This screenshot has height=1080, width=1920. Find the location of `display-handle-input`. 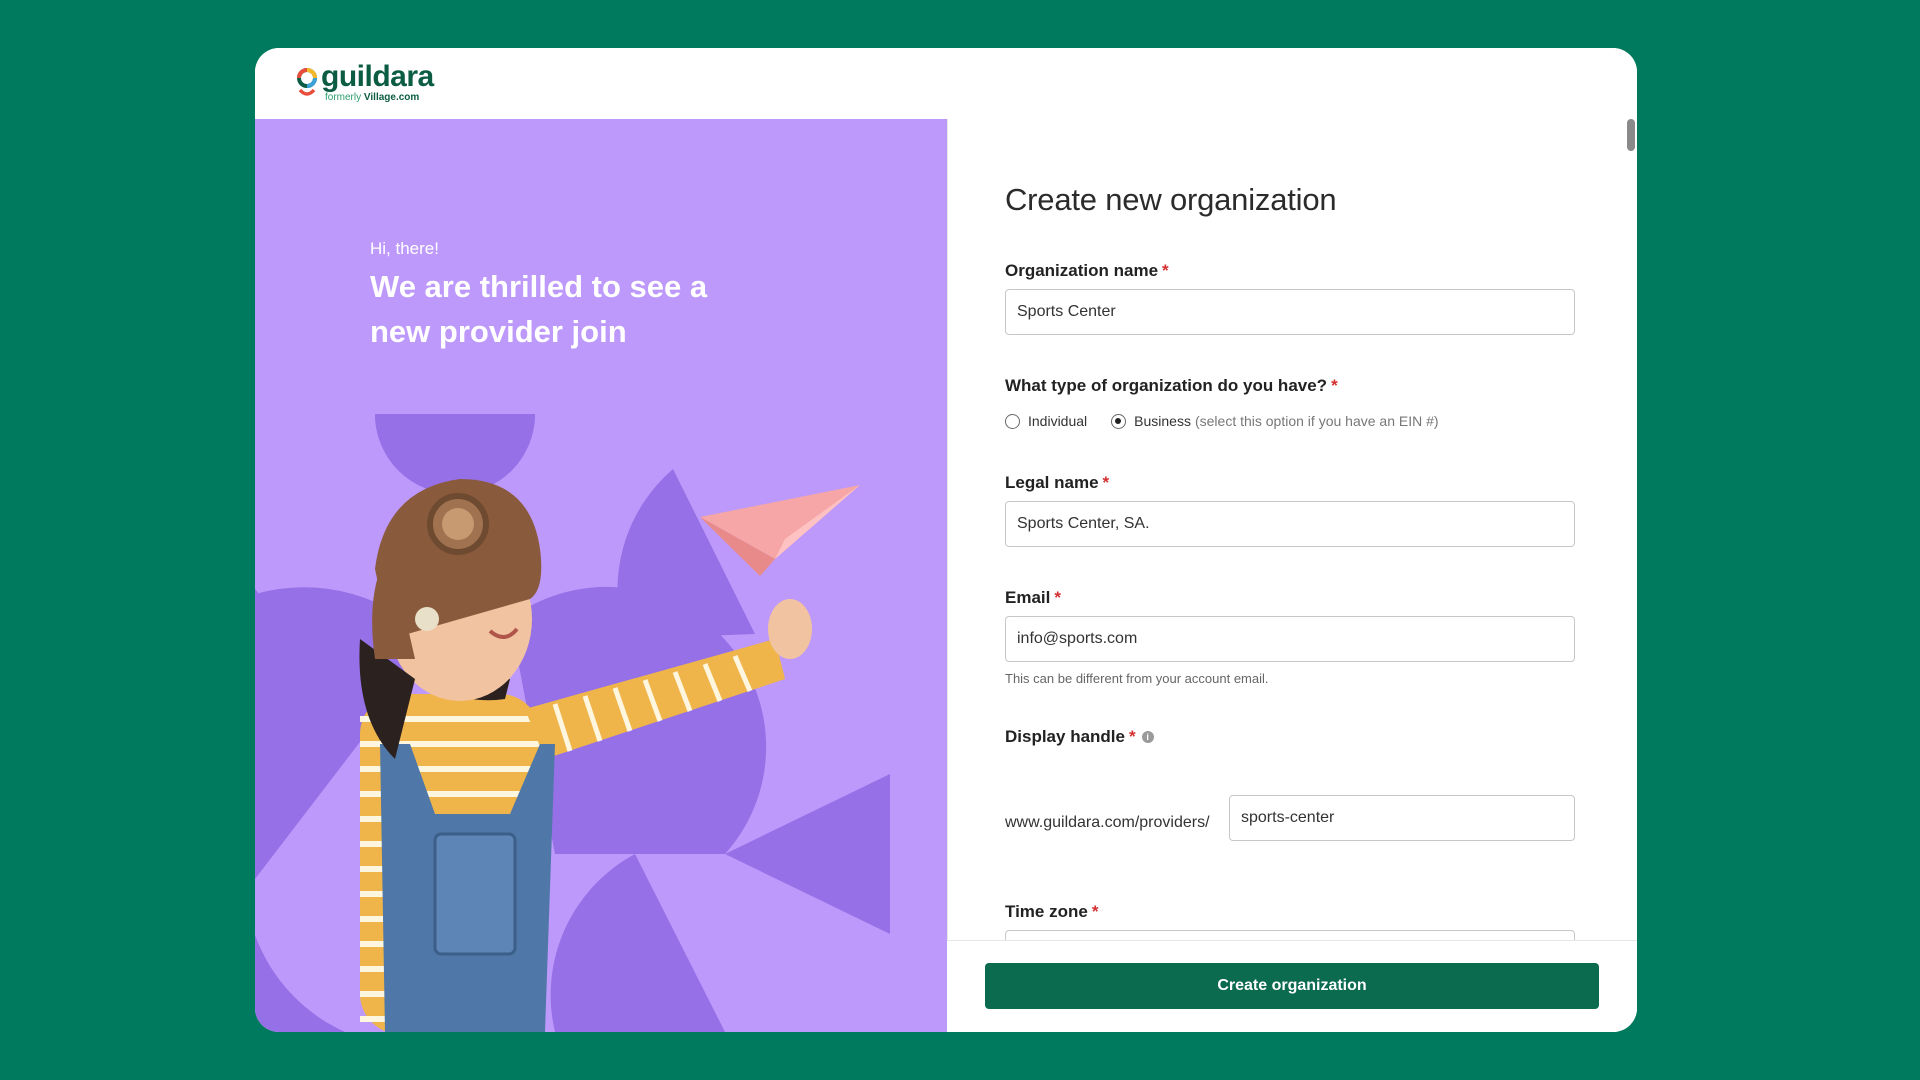

display-handle-input is located at coordinates (1402, 818).